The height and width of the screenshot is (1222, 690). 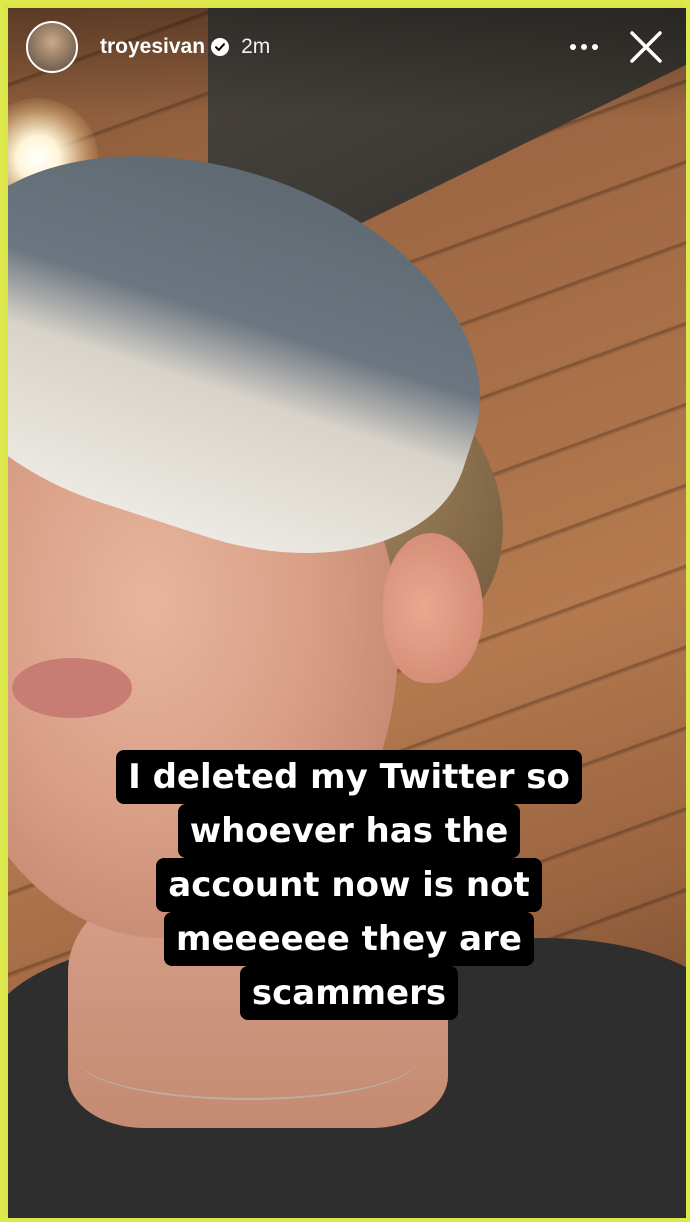 I want to click on username: troyesivan, so click(x=152, y=47).